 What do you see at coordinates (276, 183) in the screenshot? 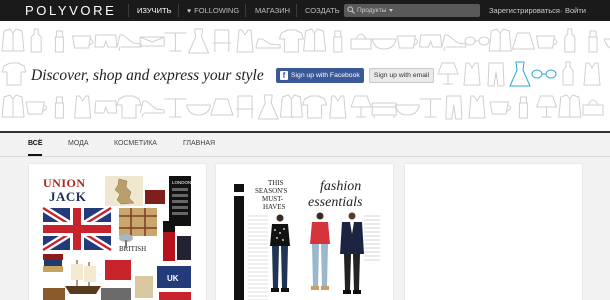
I see `collage-headline-1: THIS` at bounding box center [276, 183].